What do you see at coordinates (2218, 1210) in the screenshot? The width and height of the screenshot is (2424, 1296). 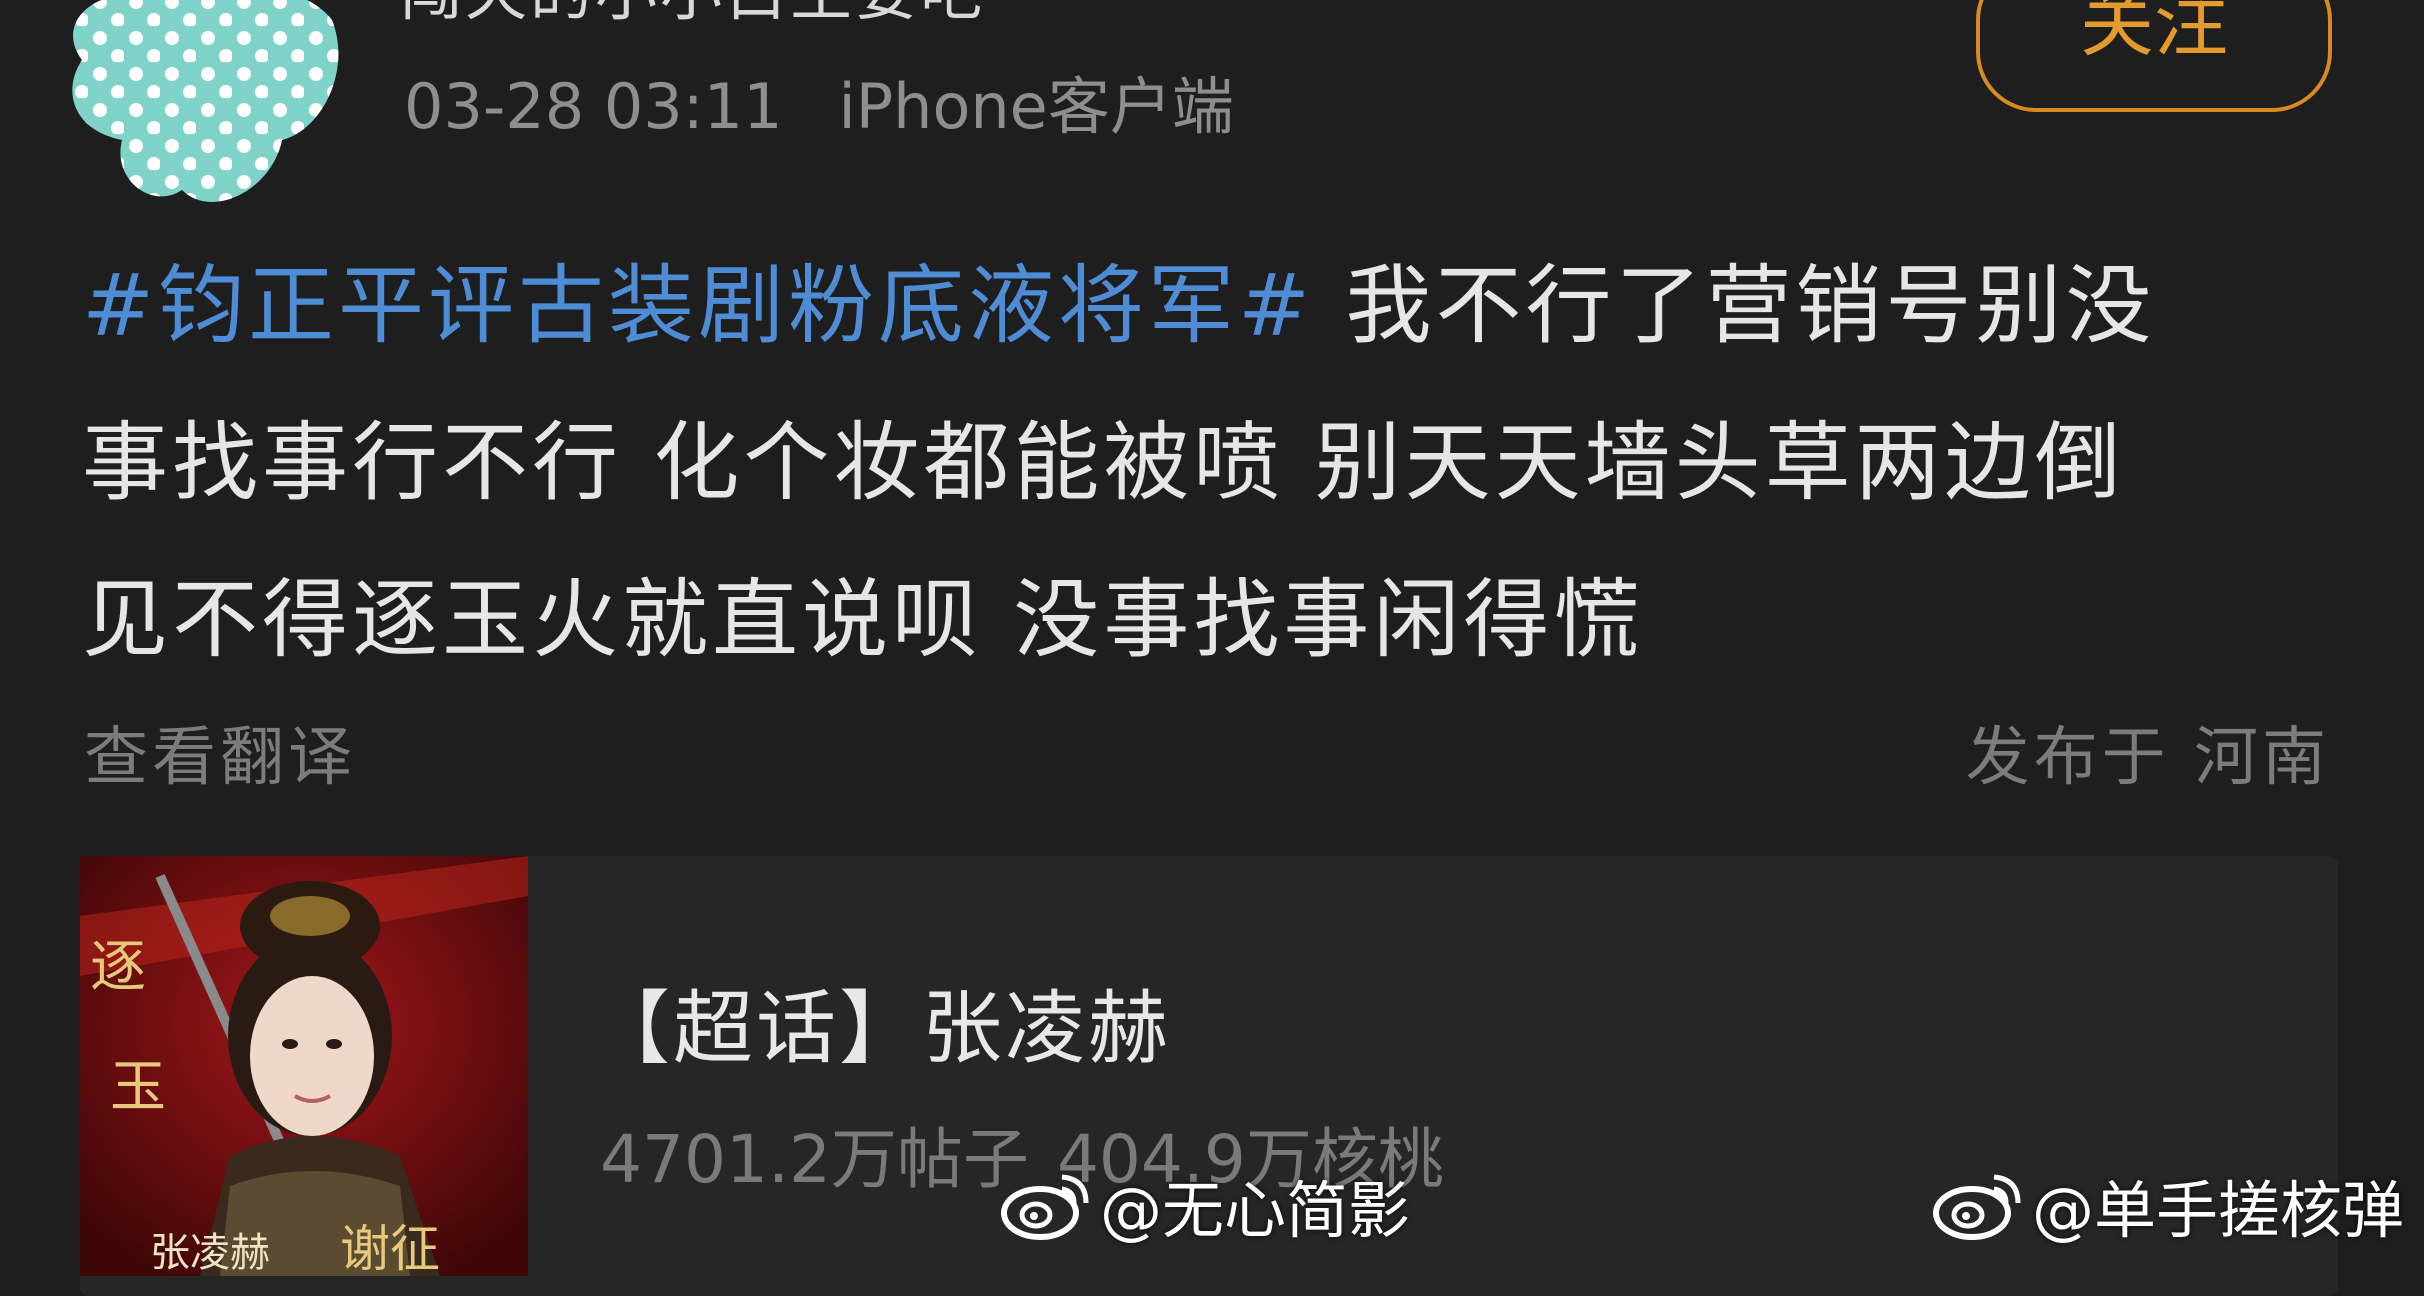 I see `watermark-right-text: @单手搓核弹` at bounding box center [2218, 1210].